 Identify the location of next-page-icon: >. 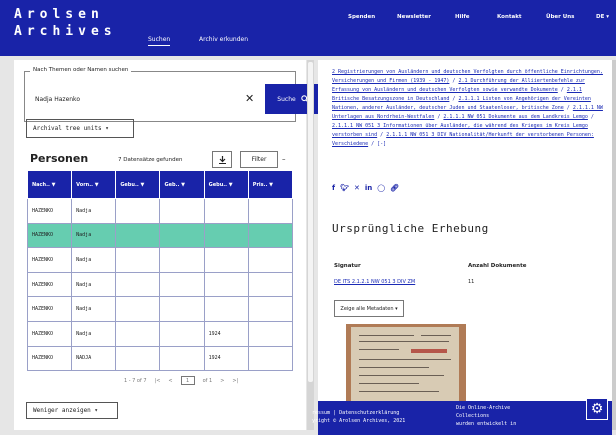
(222, 381).